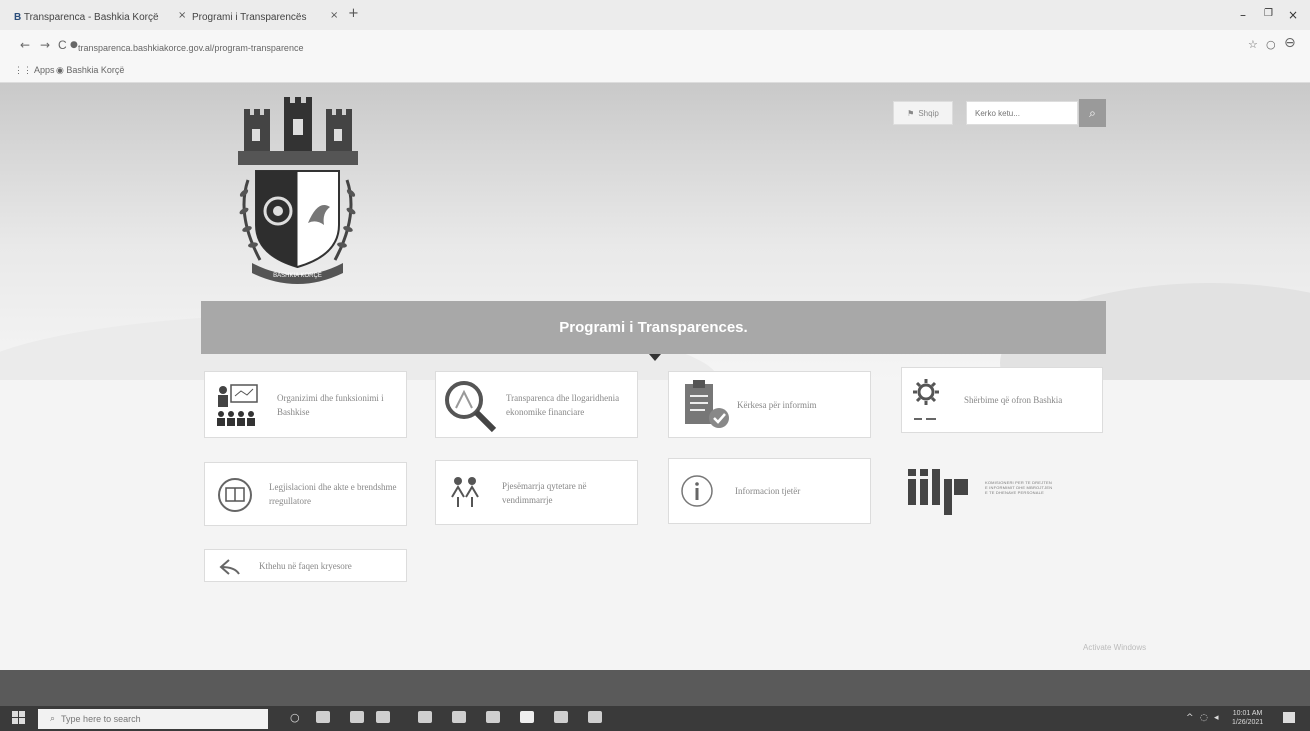 This screenshot has height=731, width=1310. What do you see at coordinates (1289, 717) in the screenshot?
I see `notifications-icon` at bounding box center [1289, 717].